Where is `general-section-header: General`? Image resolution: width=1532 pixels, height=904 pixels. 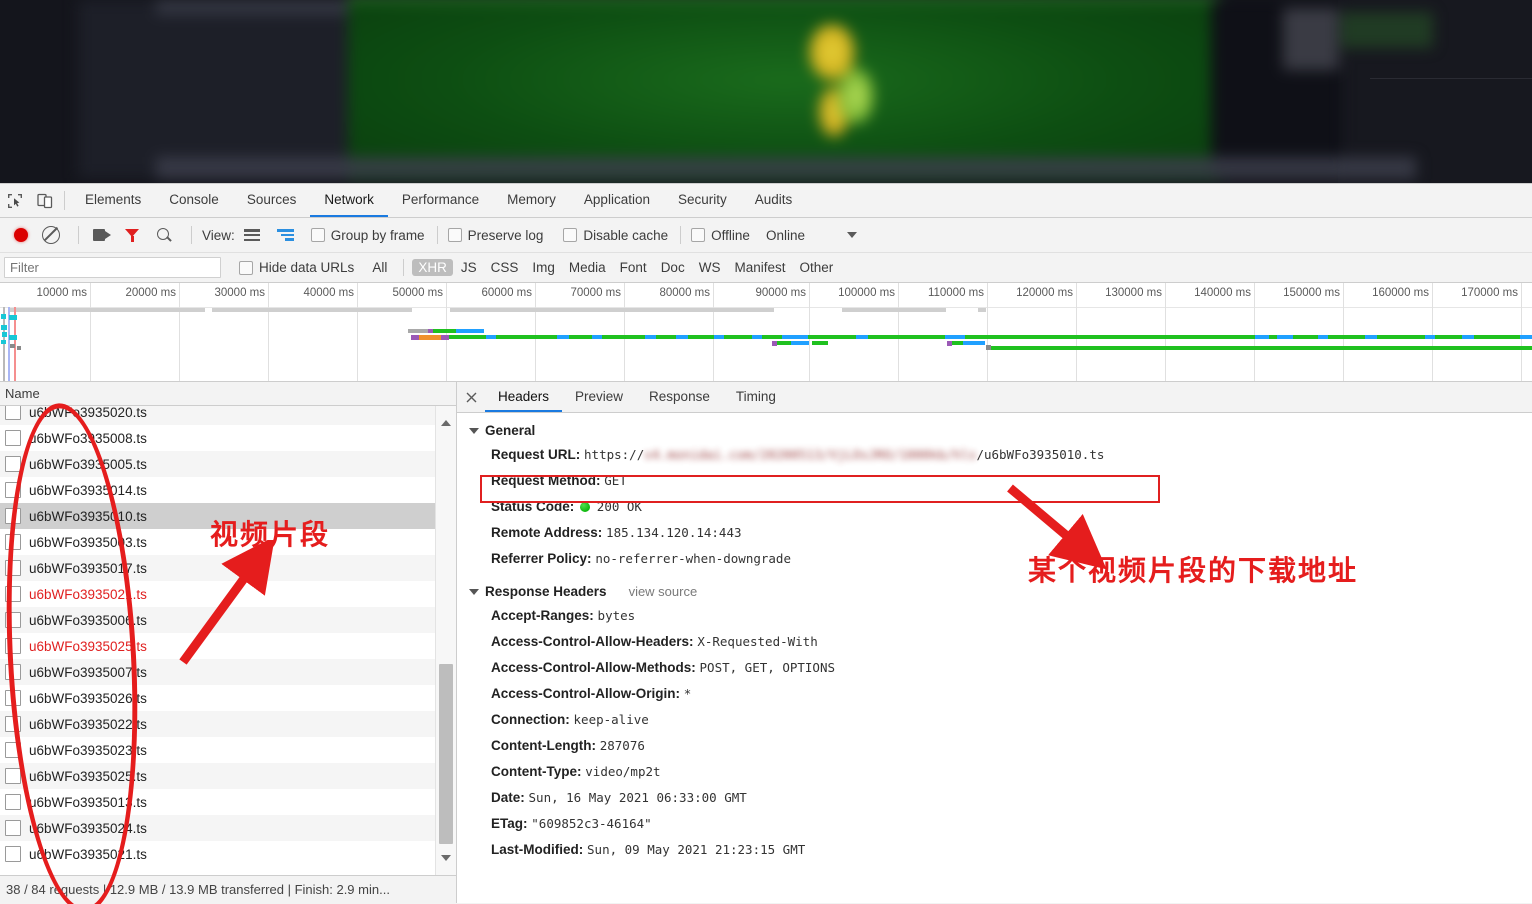 general-section-header: General is located at coordinates (994, 430).